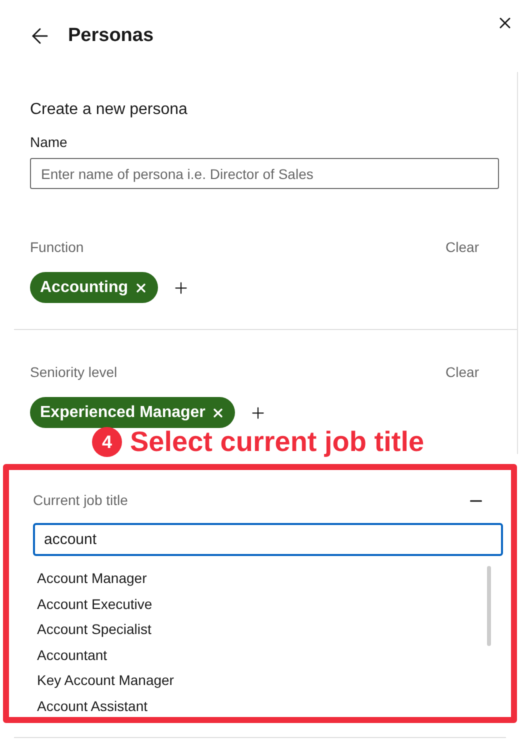 The height and width of the screenshot is (739, 520). Describe the element at coordinates (107, 442) in the screenshot. I see `step-number-badge: 4` at that location.